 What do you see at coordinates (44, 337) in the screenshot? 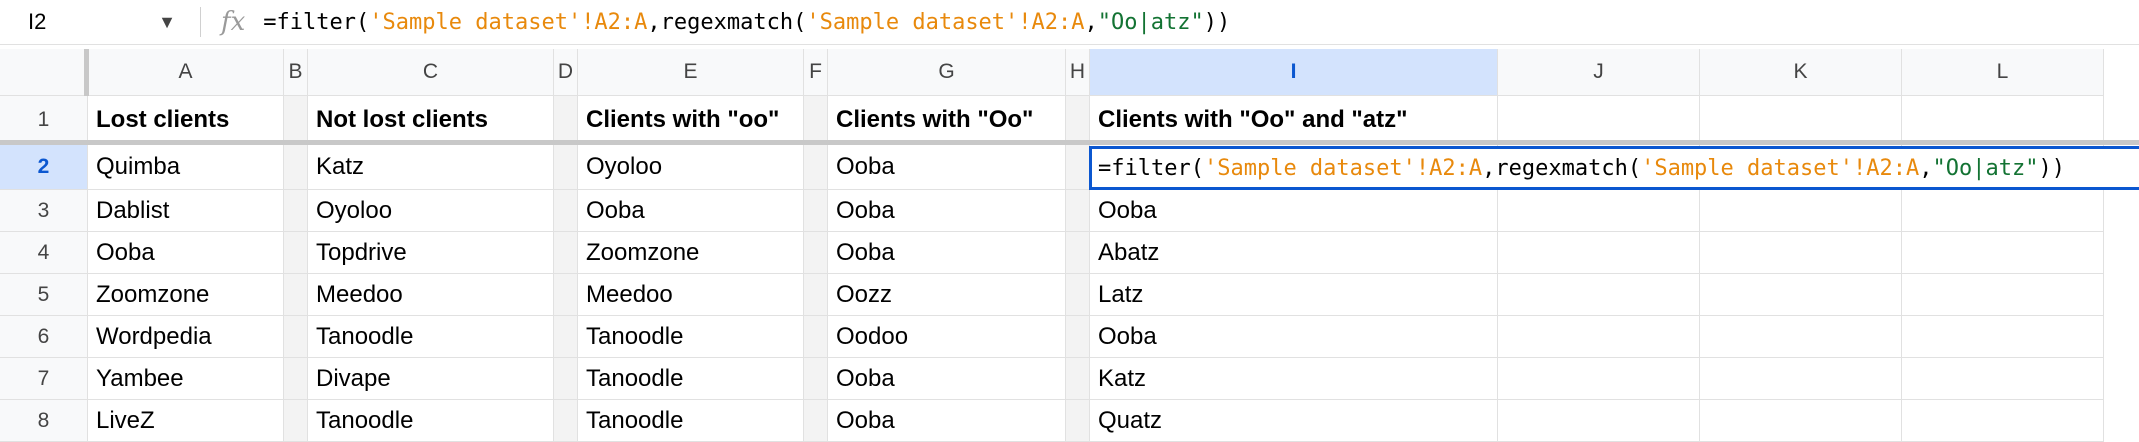
I see `row-header-6: 6` at bounding box center [44, 337].